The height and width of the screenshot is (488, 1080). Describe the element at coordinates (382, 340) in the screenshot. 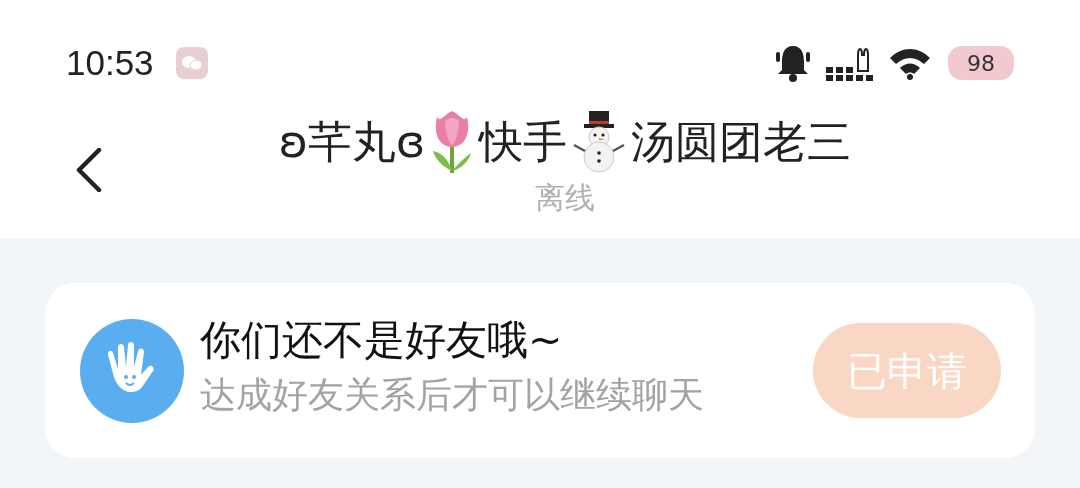

I see `notice-title: 你们还不是好友哦~` at that location.